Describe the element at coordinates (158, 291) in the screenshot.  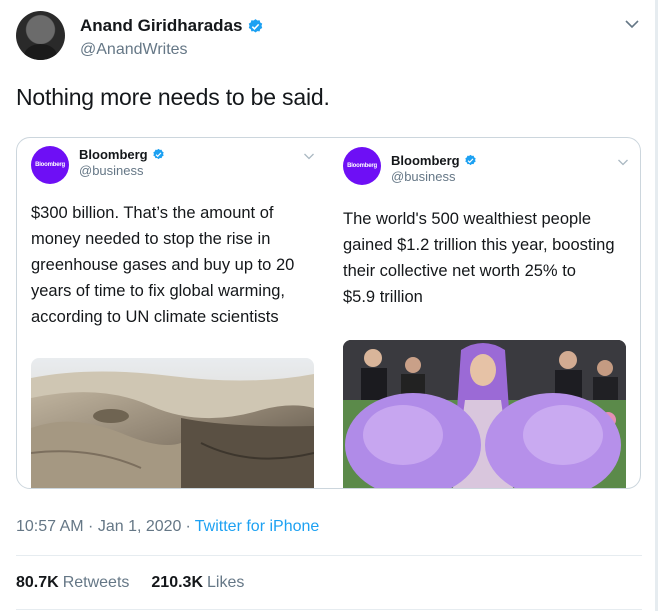
I see `quoted-line: years of time to fix global warming,` at that location.